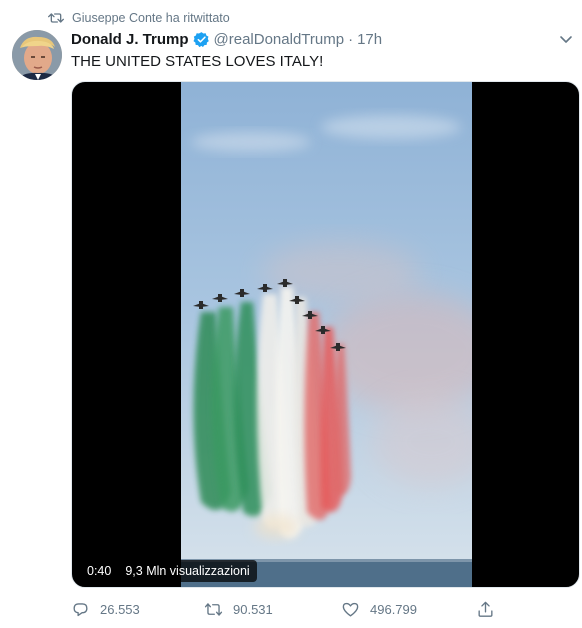  I want to click on tweet-text: THE UNITED STATES LOVES ITALY!, so click(197, 61).